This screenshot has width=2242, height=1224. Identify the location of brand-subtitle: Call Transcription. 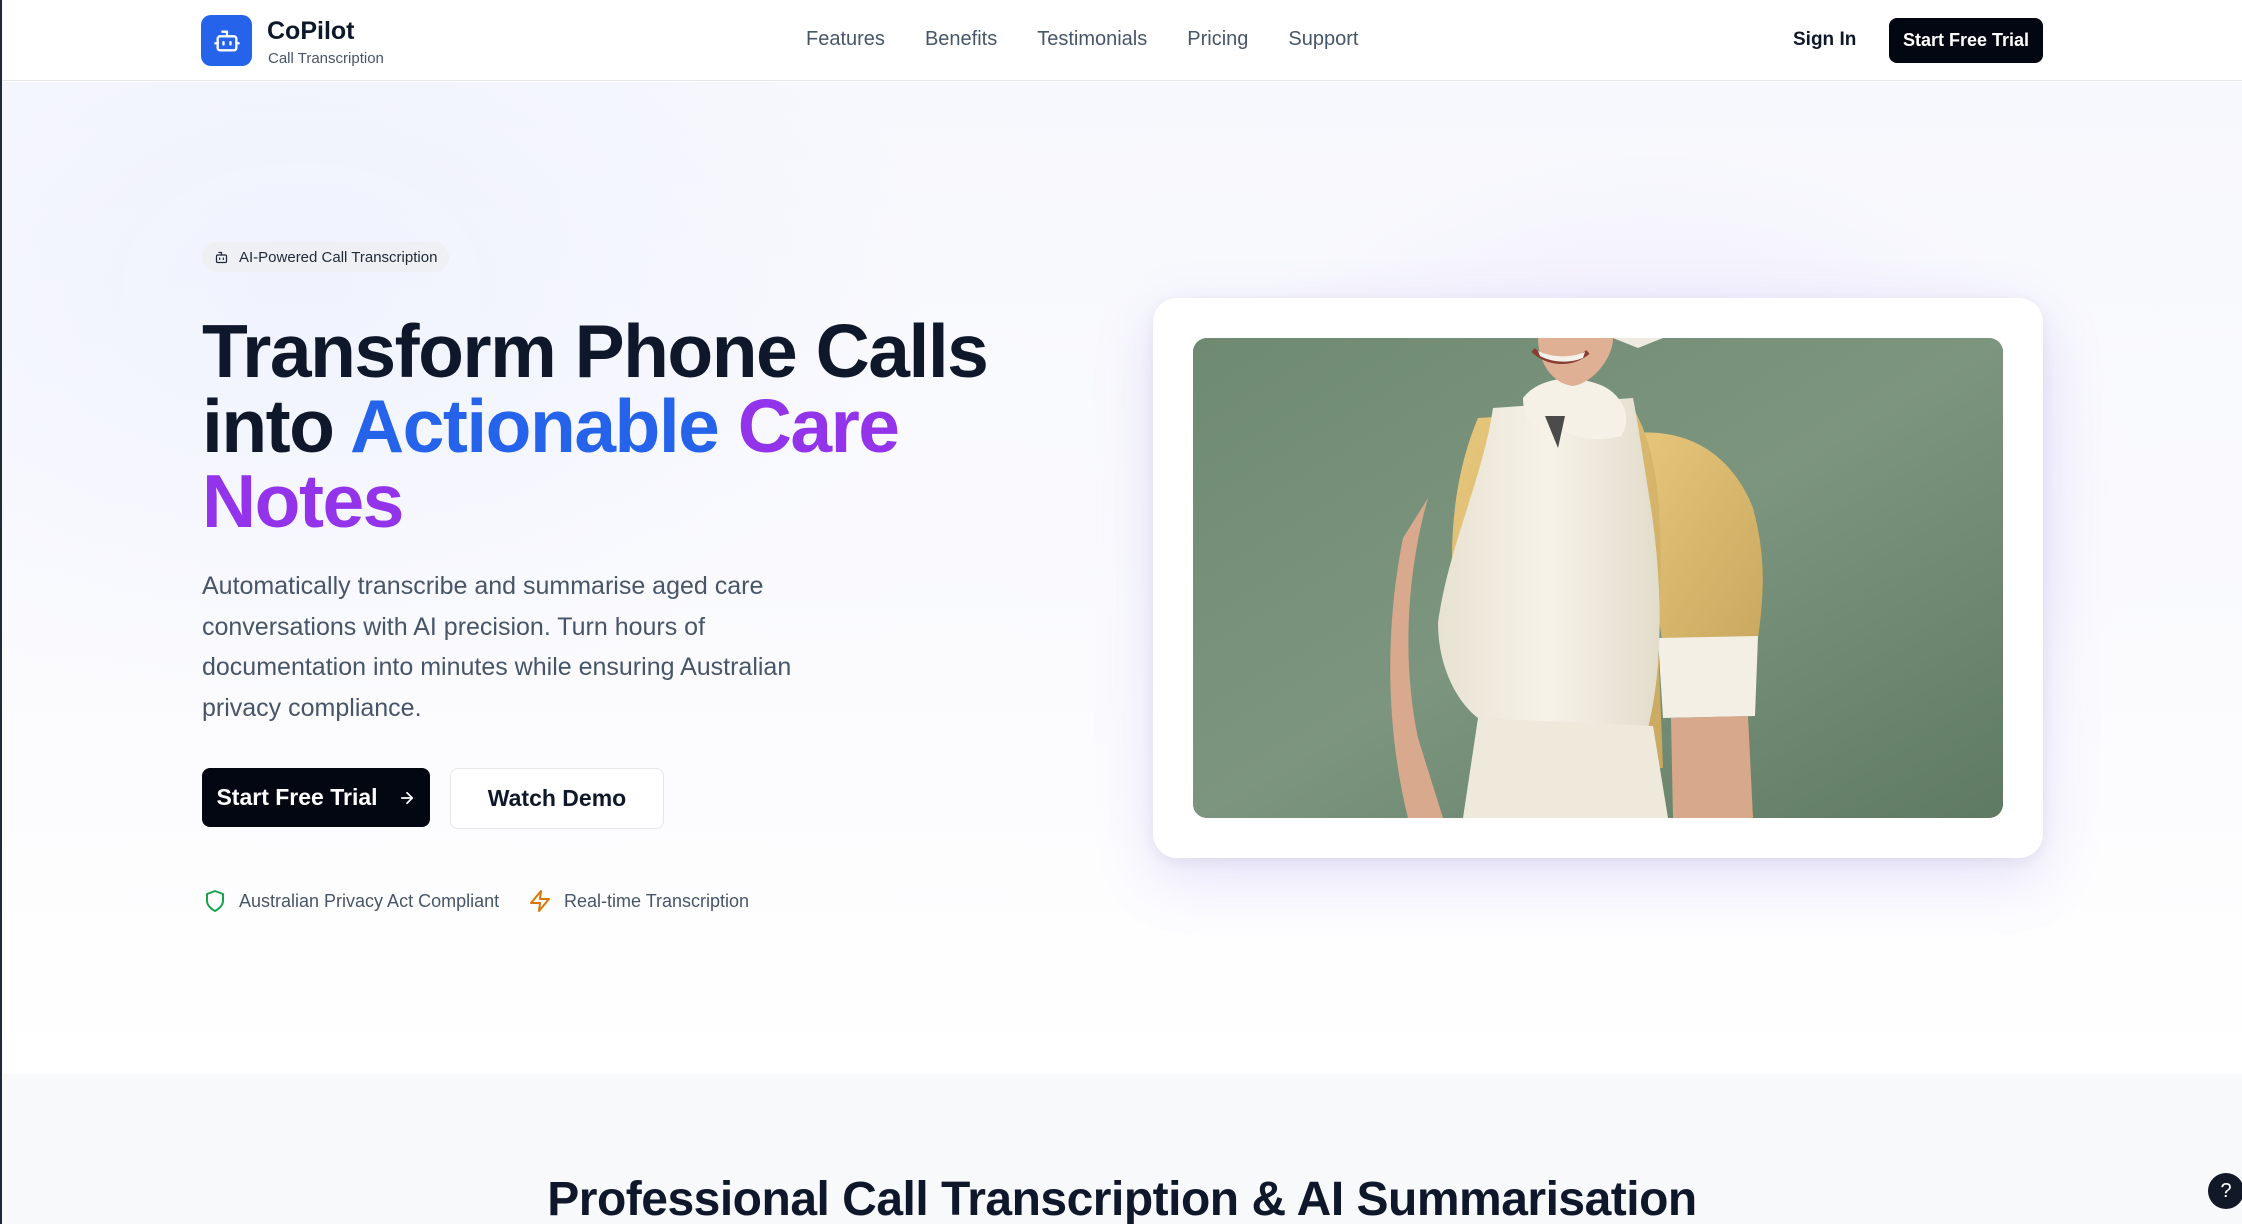
(326, 58).